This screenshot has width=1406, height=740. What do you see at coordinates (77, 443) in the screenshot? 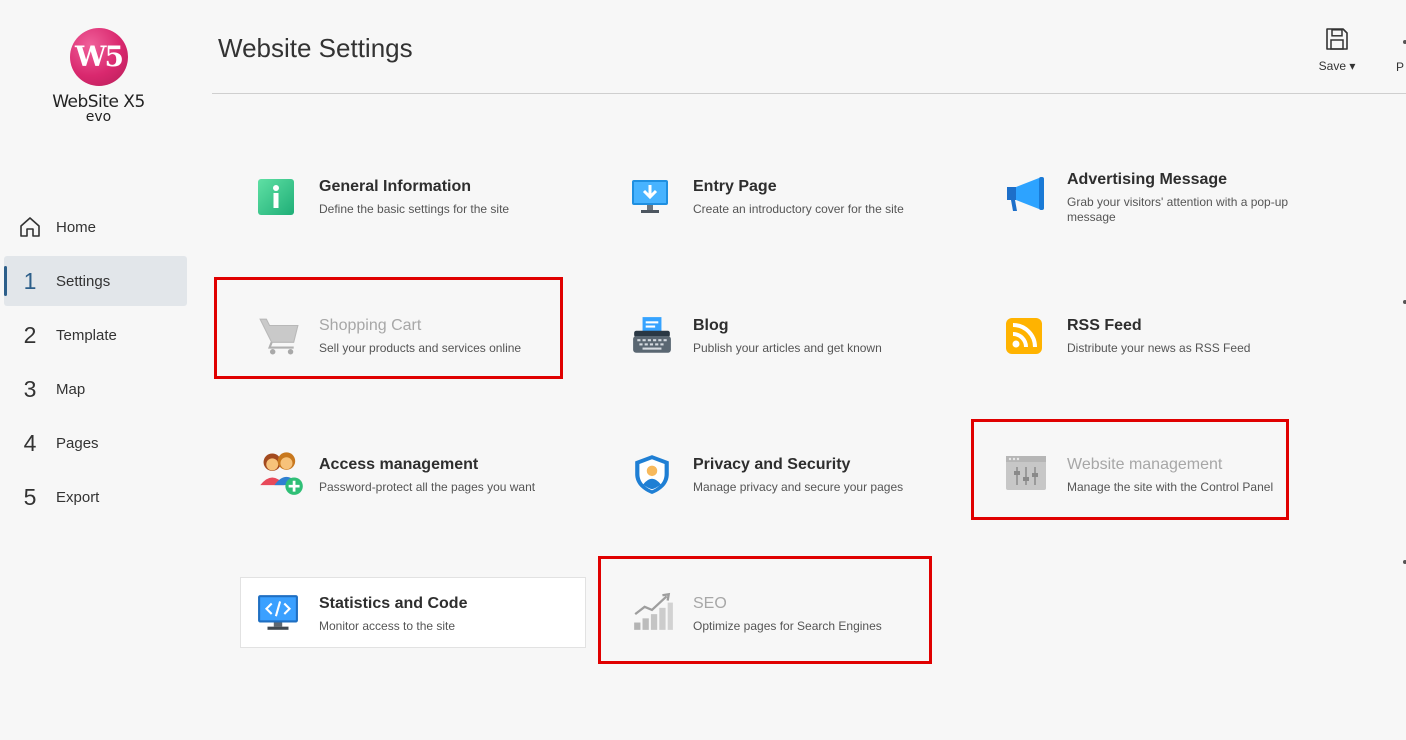
I see `nav-item-label: Pages` at bounding box center [77, 443].